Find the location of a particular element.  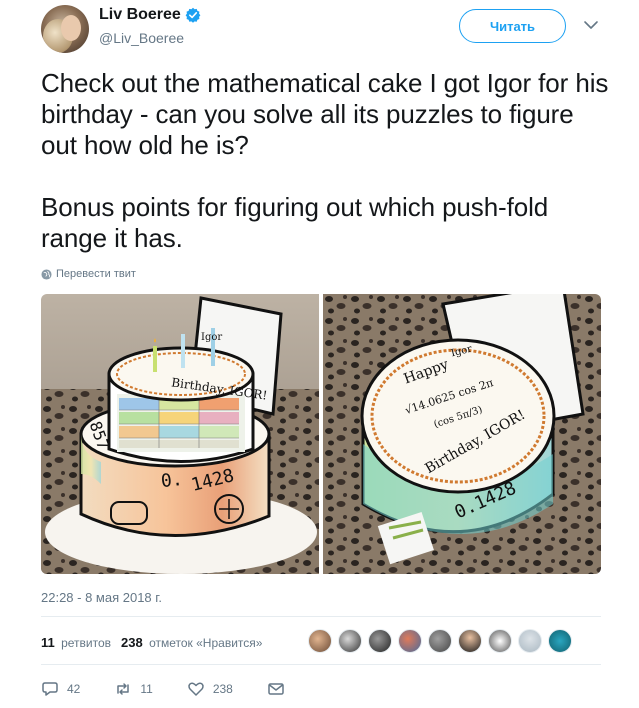

chevron-down-icon is located at coordinates (591, 25).